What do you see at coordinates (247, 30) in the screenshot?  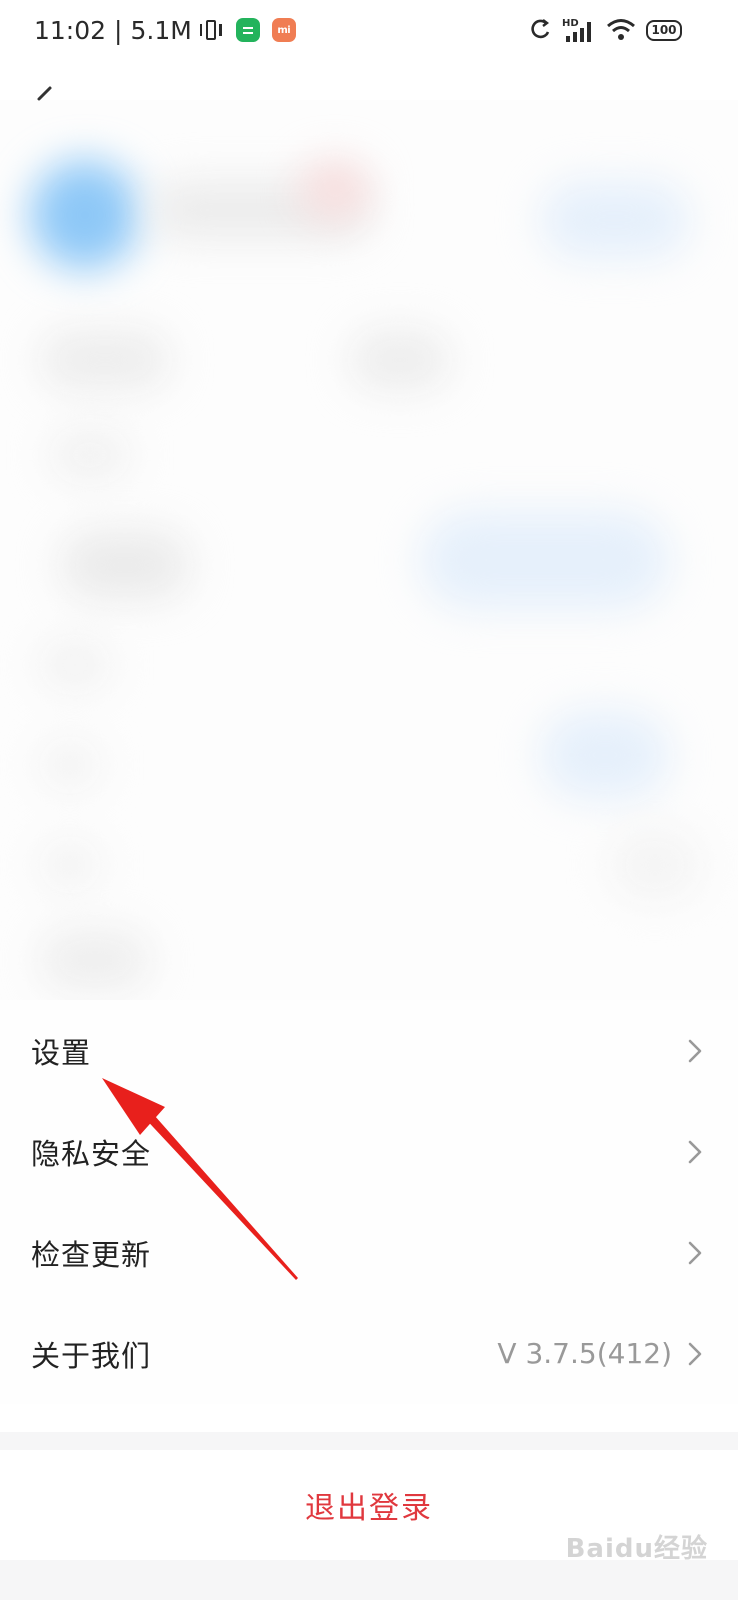 I see `message-app-icon` at bounding box center [247, 30].